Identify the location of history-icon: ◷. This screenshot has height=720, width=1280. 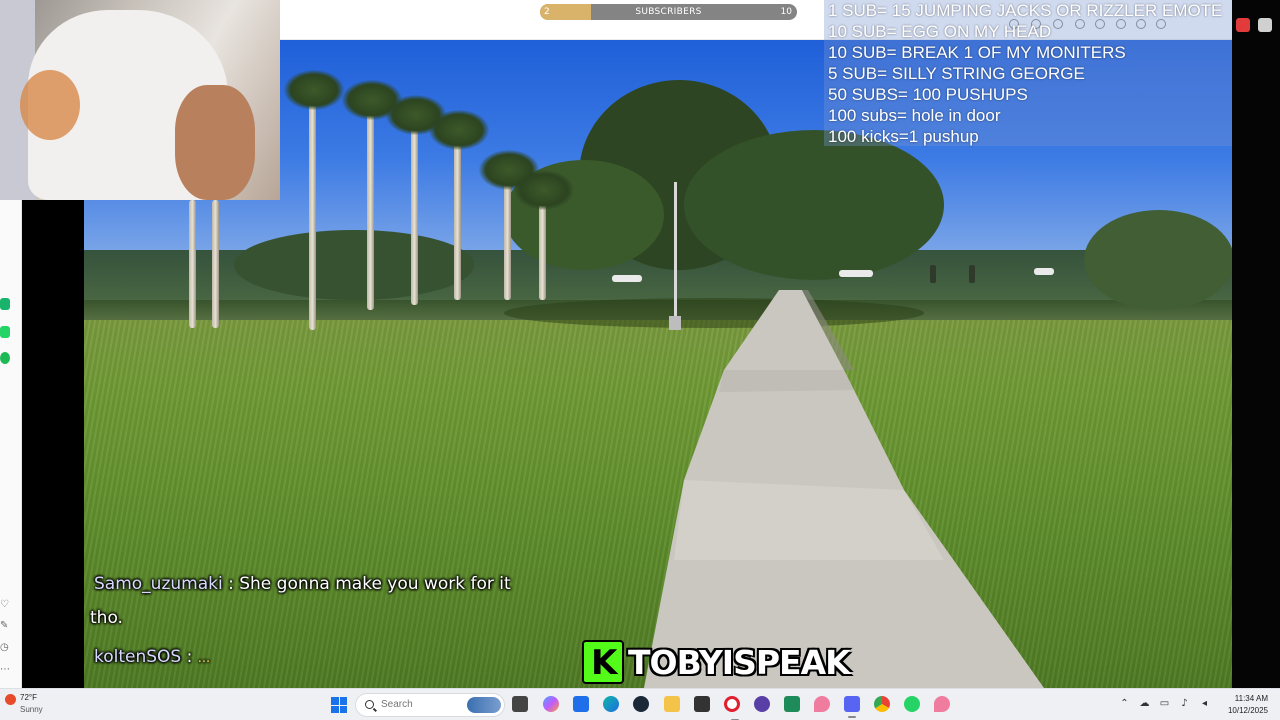
(4, 648).